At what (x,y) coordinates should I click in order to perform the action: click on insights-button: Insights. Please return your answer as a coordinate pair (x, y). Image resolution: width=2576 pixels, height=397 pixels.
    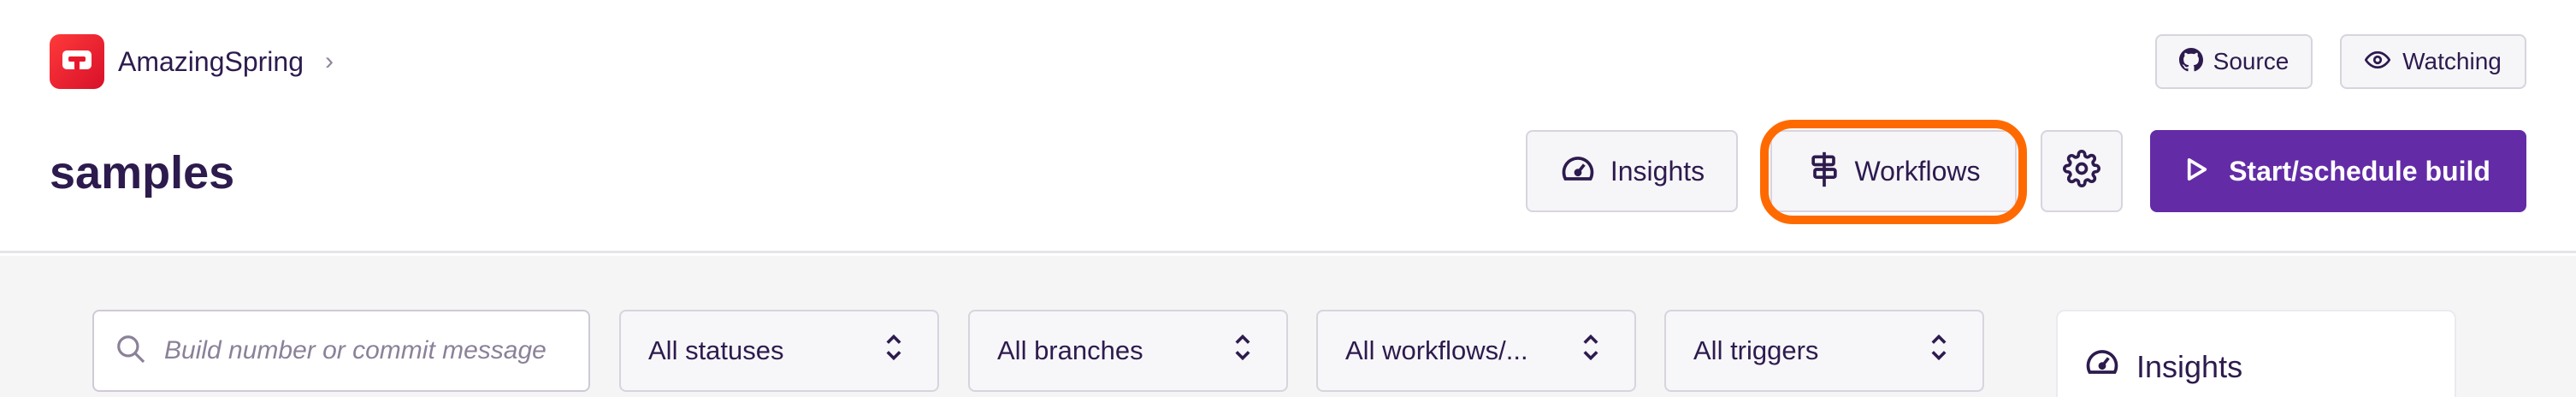
    Looking at the image, I should click on (1632, 171).